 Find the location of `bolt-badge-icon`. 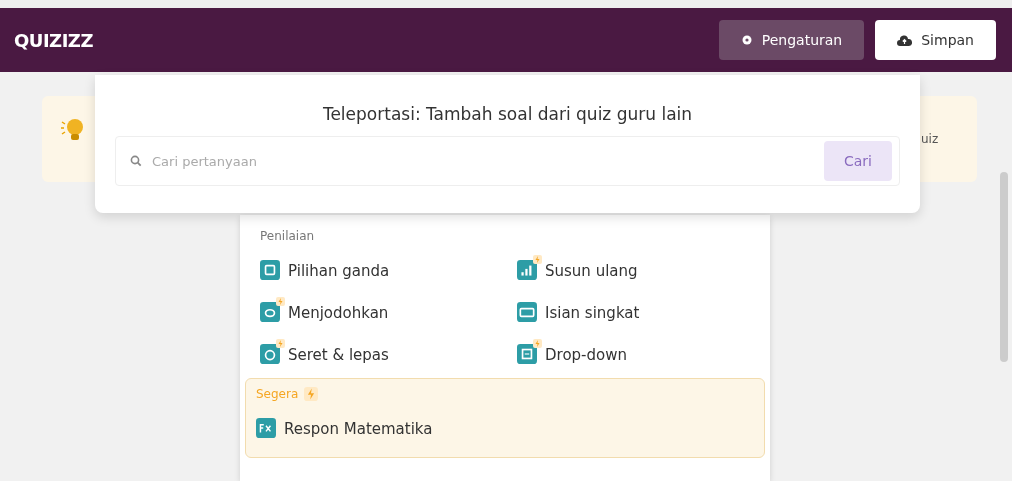

bolt-badge-icon is located at coordinates (311, 394).